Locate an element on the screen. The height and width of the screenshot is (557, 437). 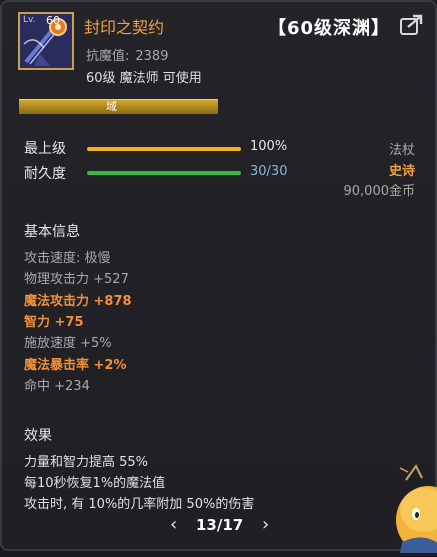
requirement-text: 60级 魔法师 可使用 is located at coordinates (144, 78).